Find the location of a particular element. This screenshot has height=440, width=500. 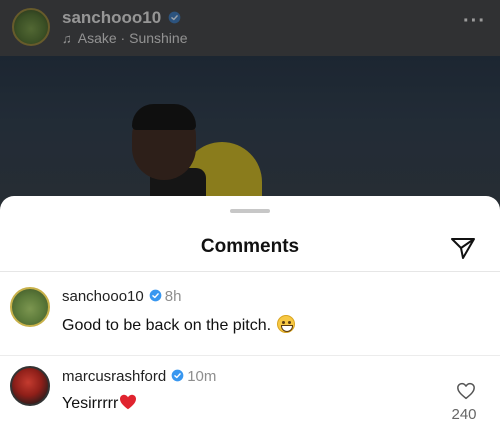

commenter-username: marcusrashford is located at coordinates (114, 376).